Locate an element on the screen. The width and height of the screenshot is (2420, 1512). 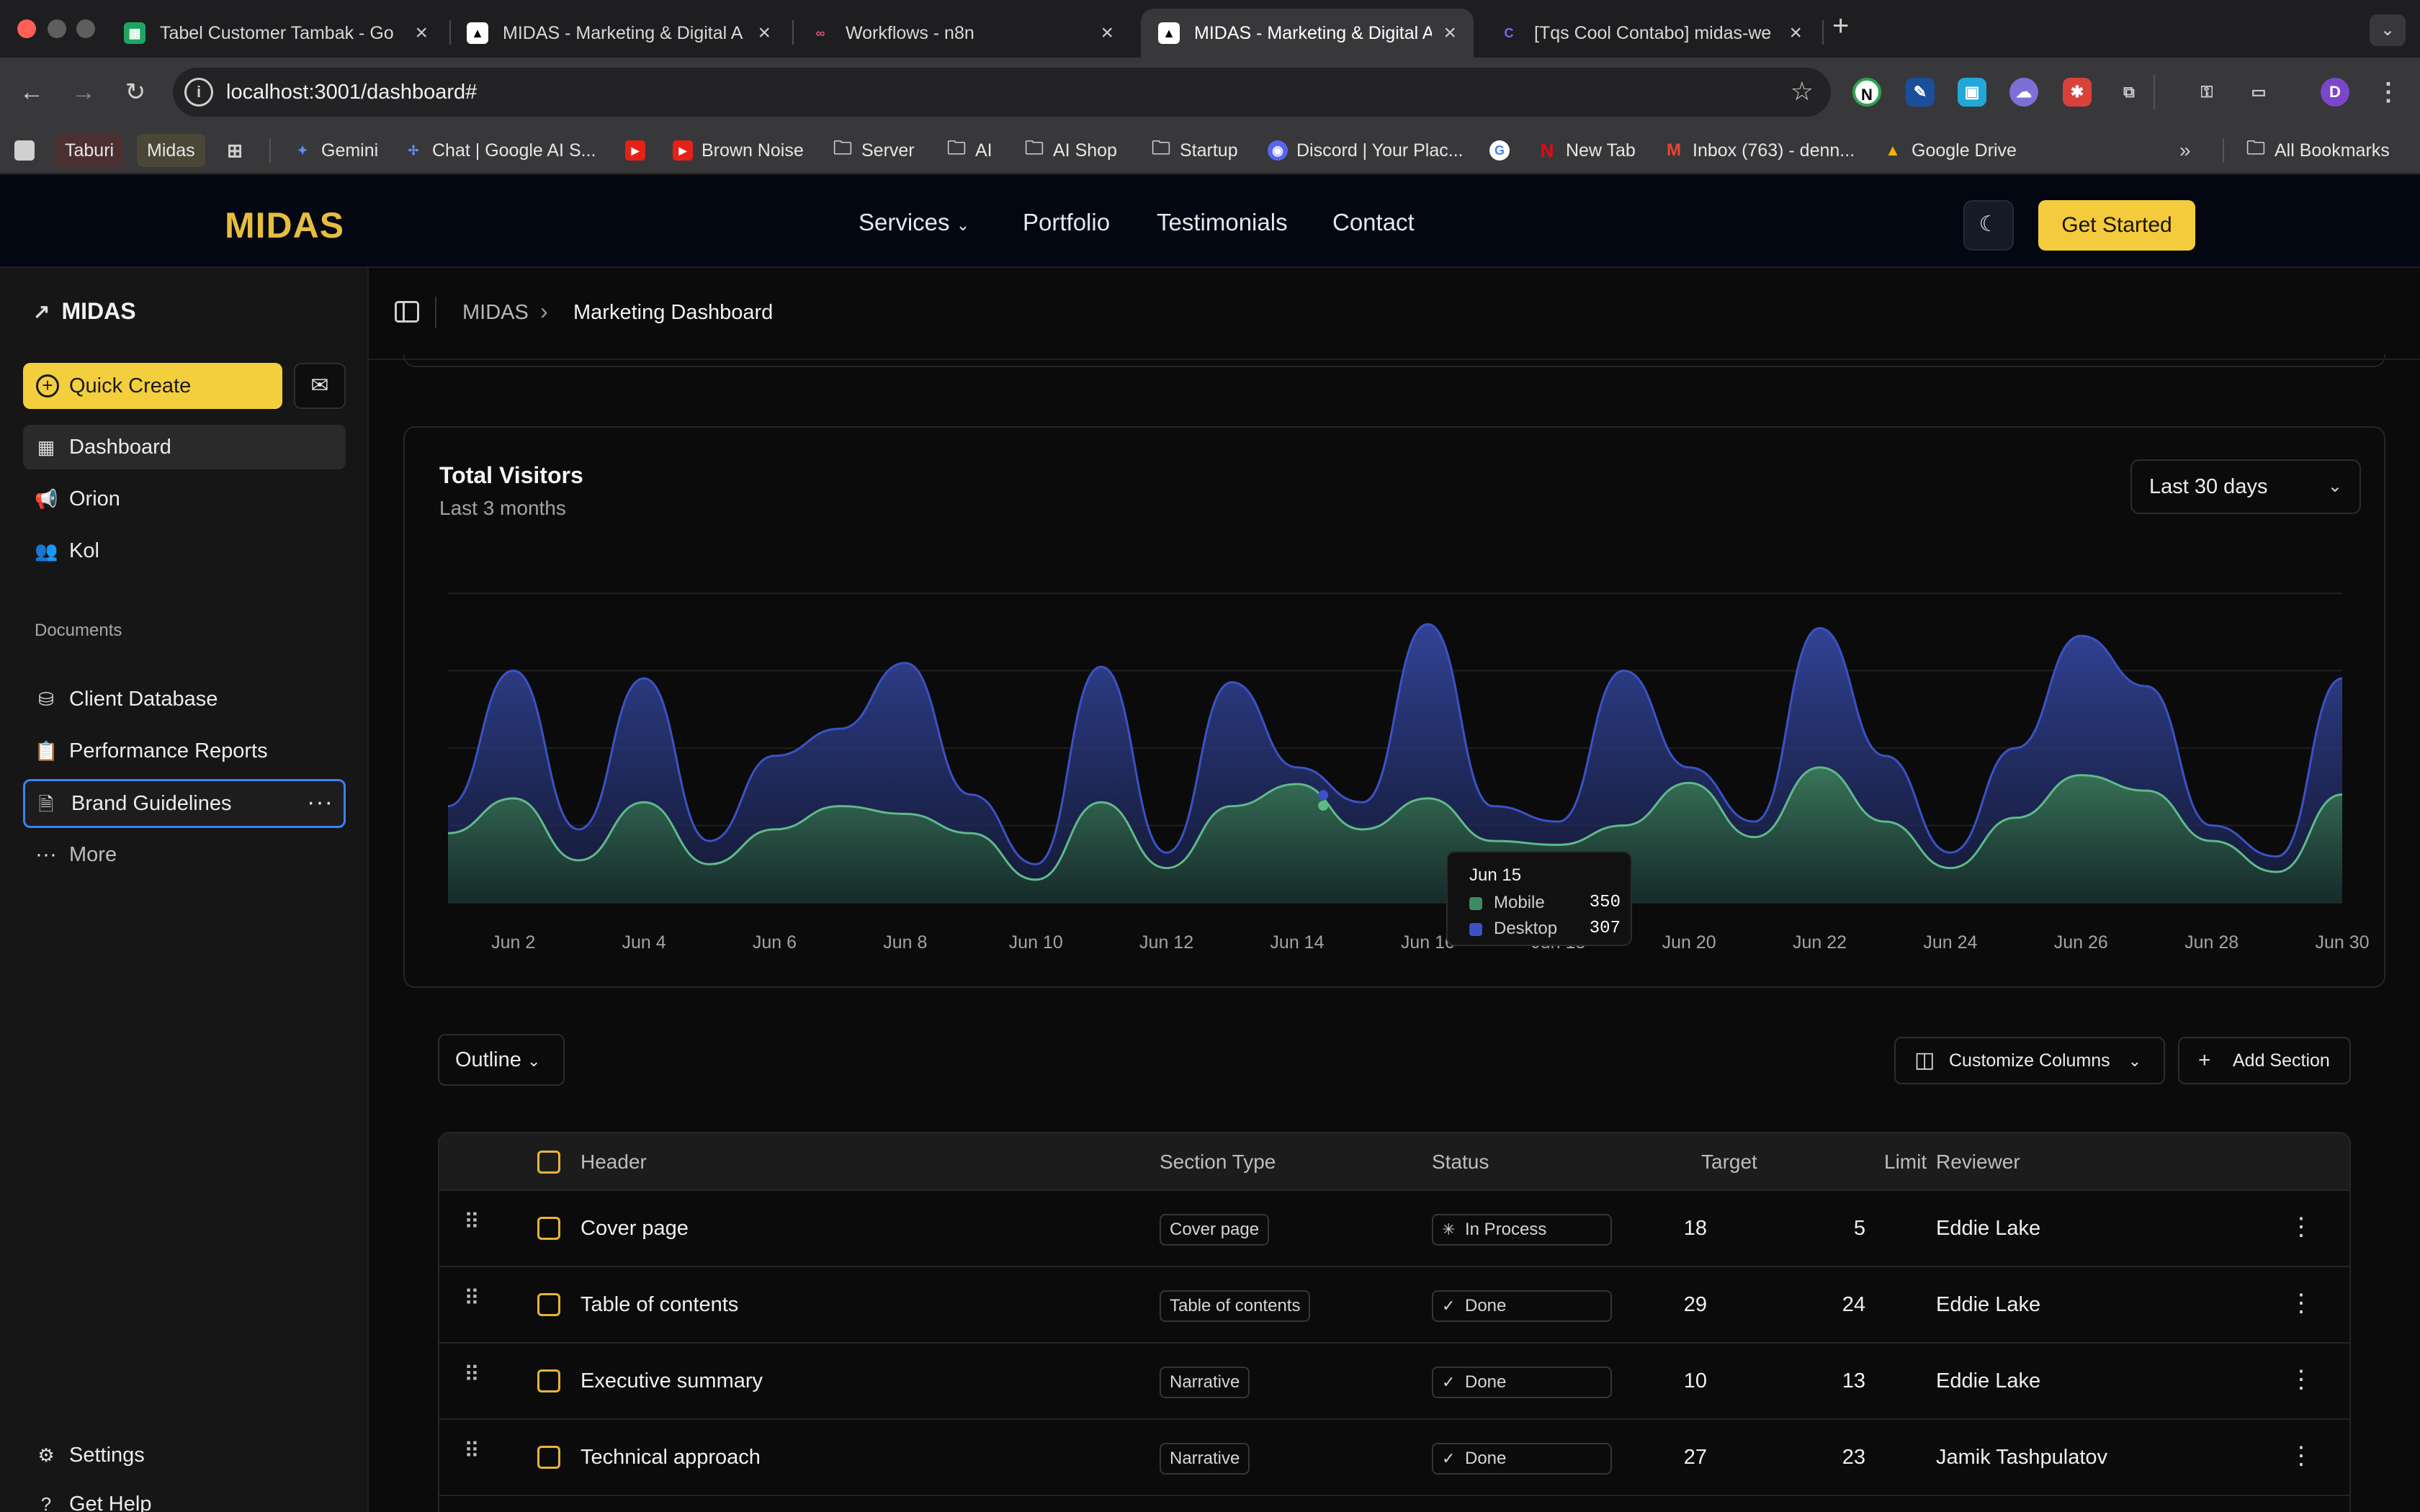
limit-value: 24 is located at coordinates (1843, 1305).